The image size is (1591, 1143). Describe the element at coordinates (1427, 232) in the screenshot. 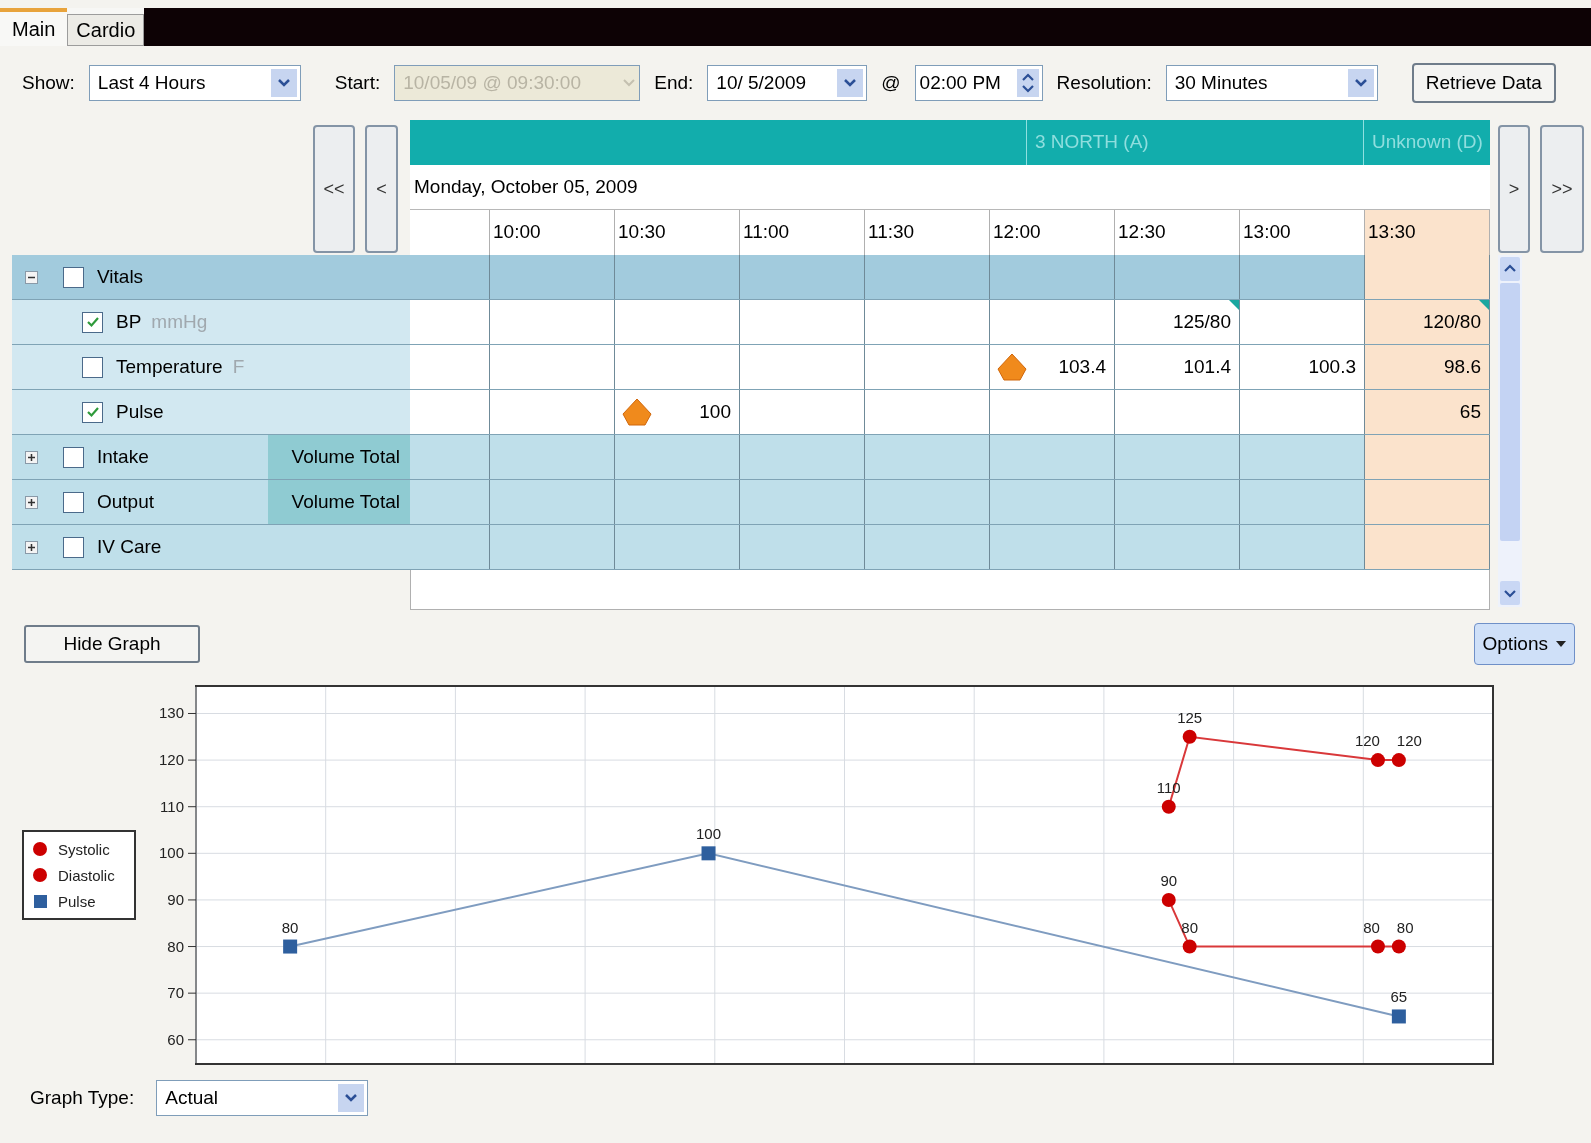

I see `time-column-header: 13:30` at that location.